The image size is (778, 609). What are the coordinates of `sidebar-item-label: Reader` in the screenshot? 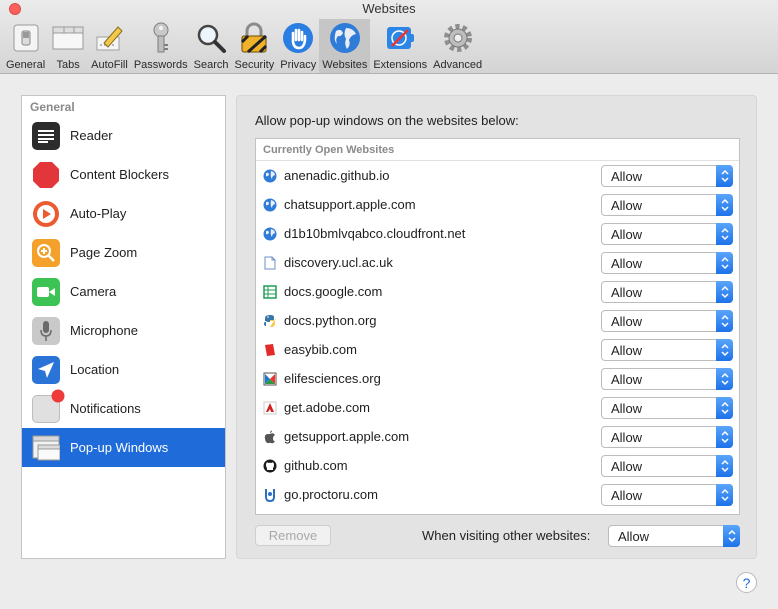 It's located at (91, 135).